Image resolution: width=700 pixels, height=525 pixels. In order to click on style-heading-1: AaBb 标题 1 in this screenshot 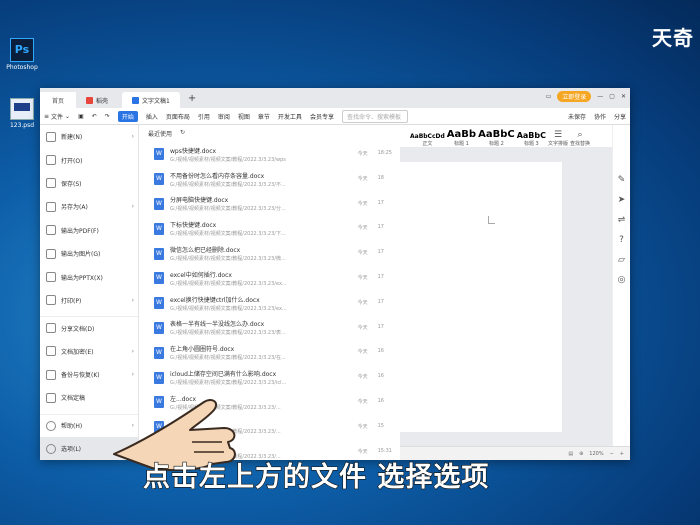, I will do `click(461, 138)`.